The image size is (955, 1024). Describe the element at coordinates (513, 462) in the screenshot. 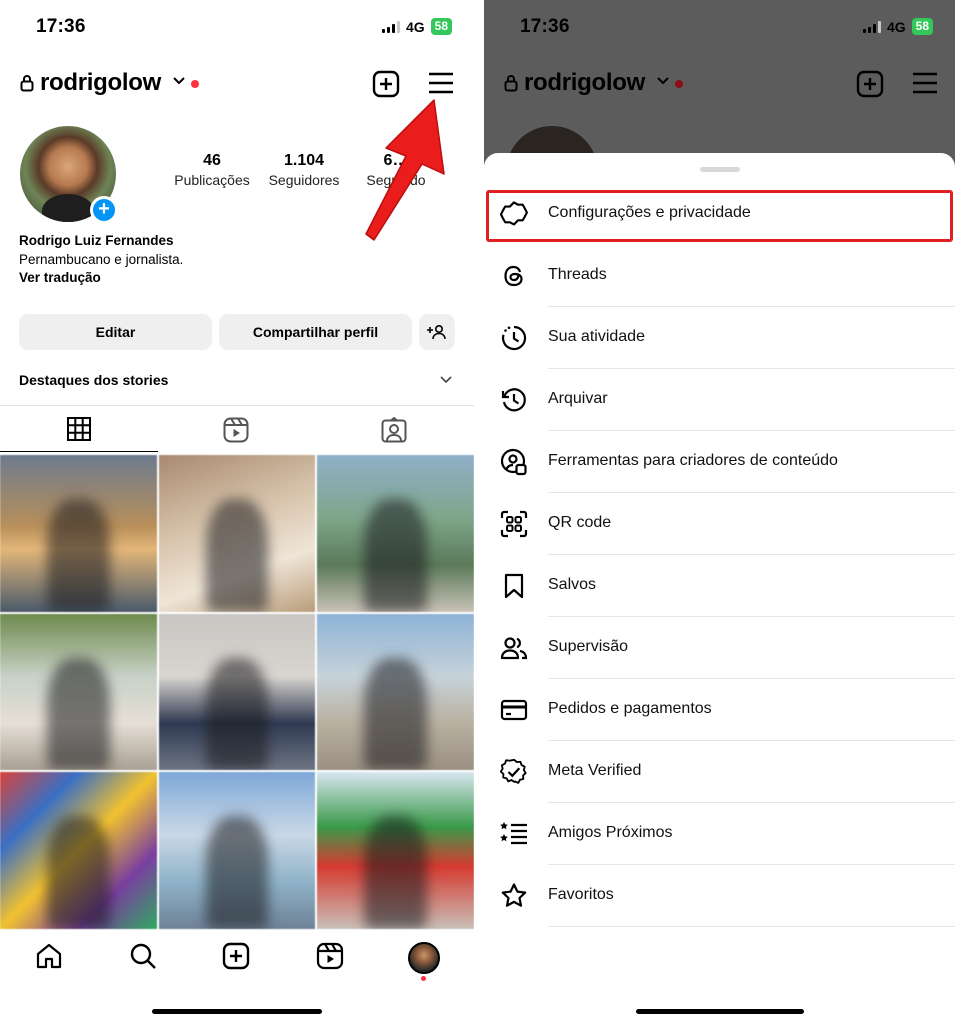

I see `creator-tools-icon` at that location.